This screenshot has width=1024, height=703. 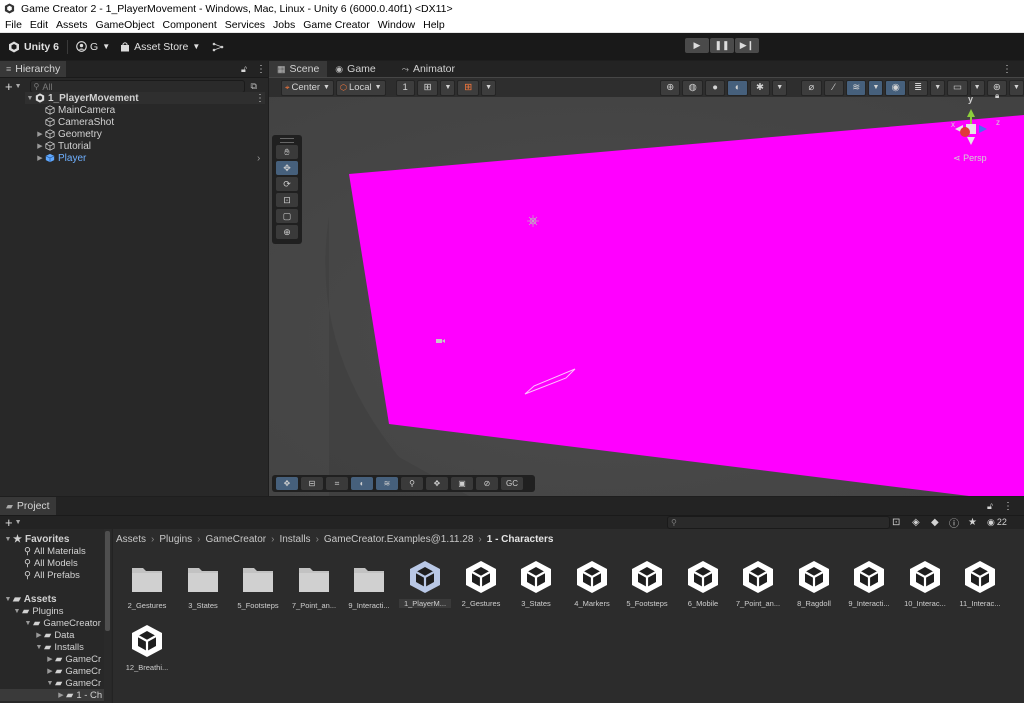 I want to click on tree-scrollbar, so click(x=107, y=616).